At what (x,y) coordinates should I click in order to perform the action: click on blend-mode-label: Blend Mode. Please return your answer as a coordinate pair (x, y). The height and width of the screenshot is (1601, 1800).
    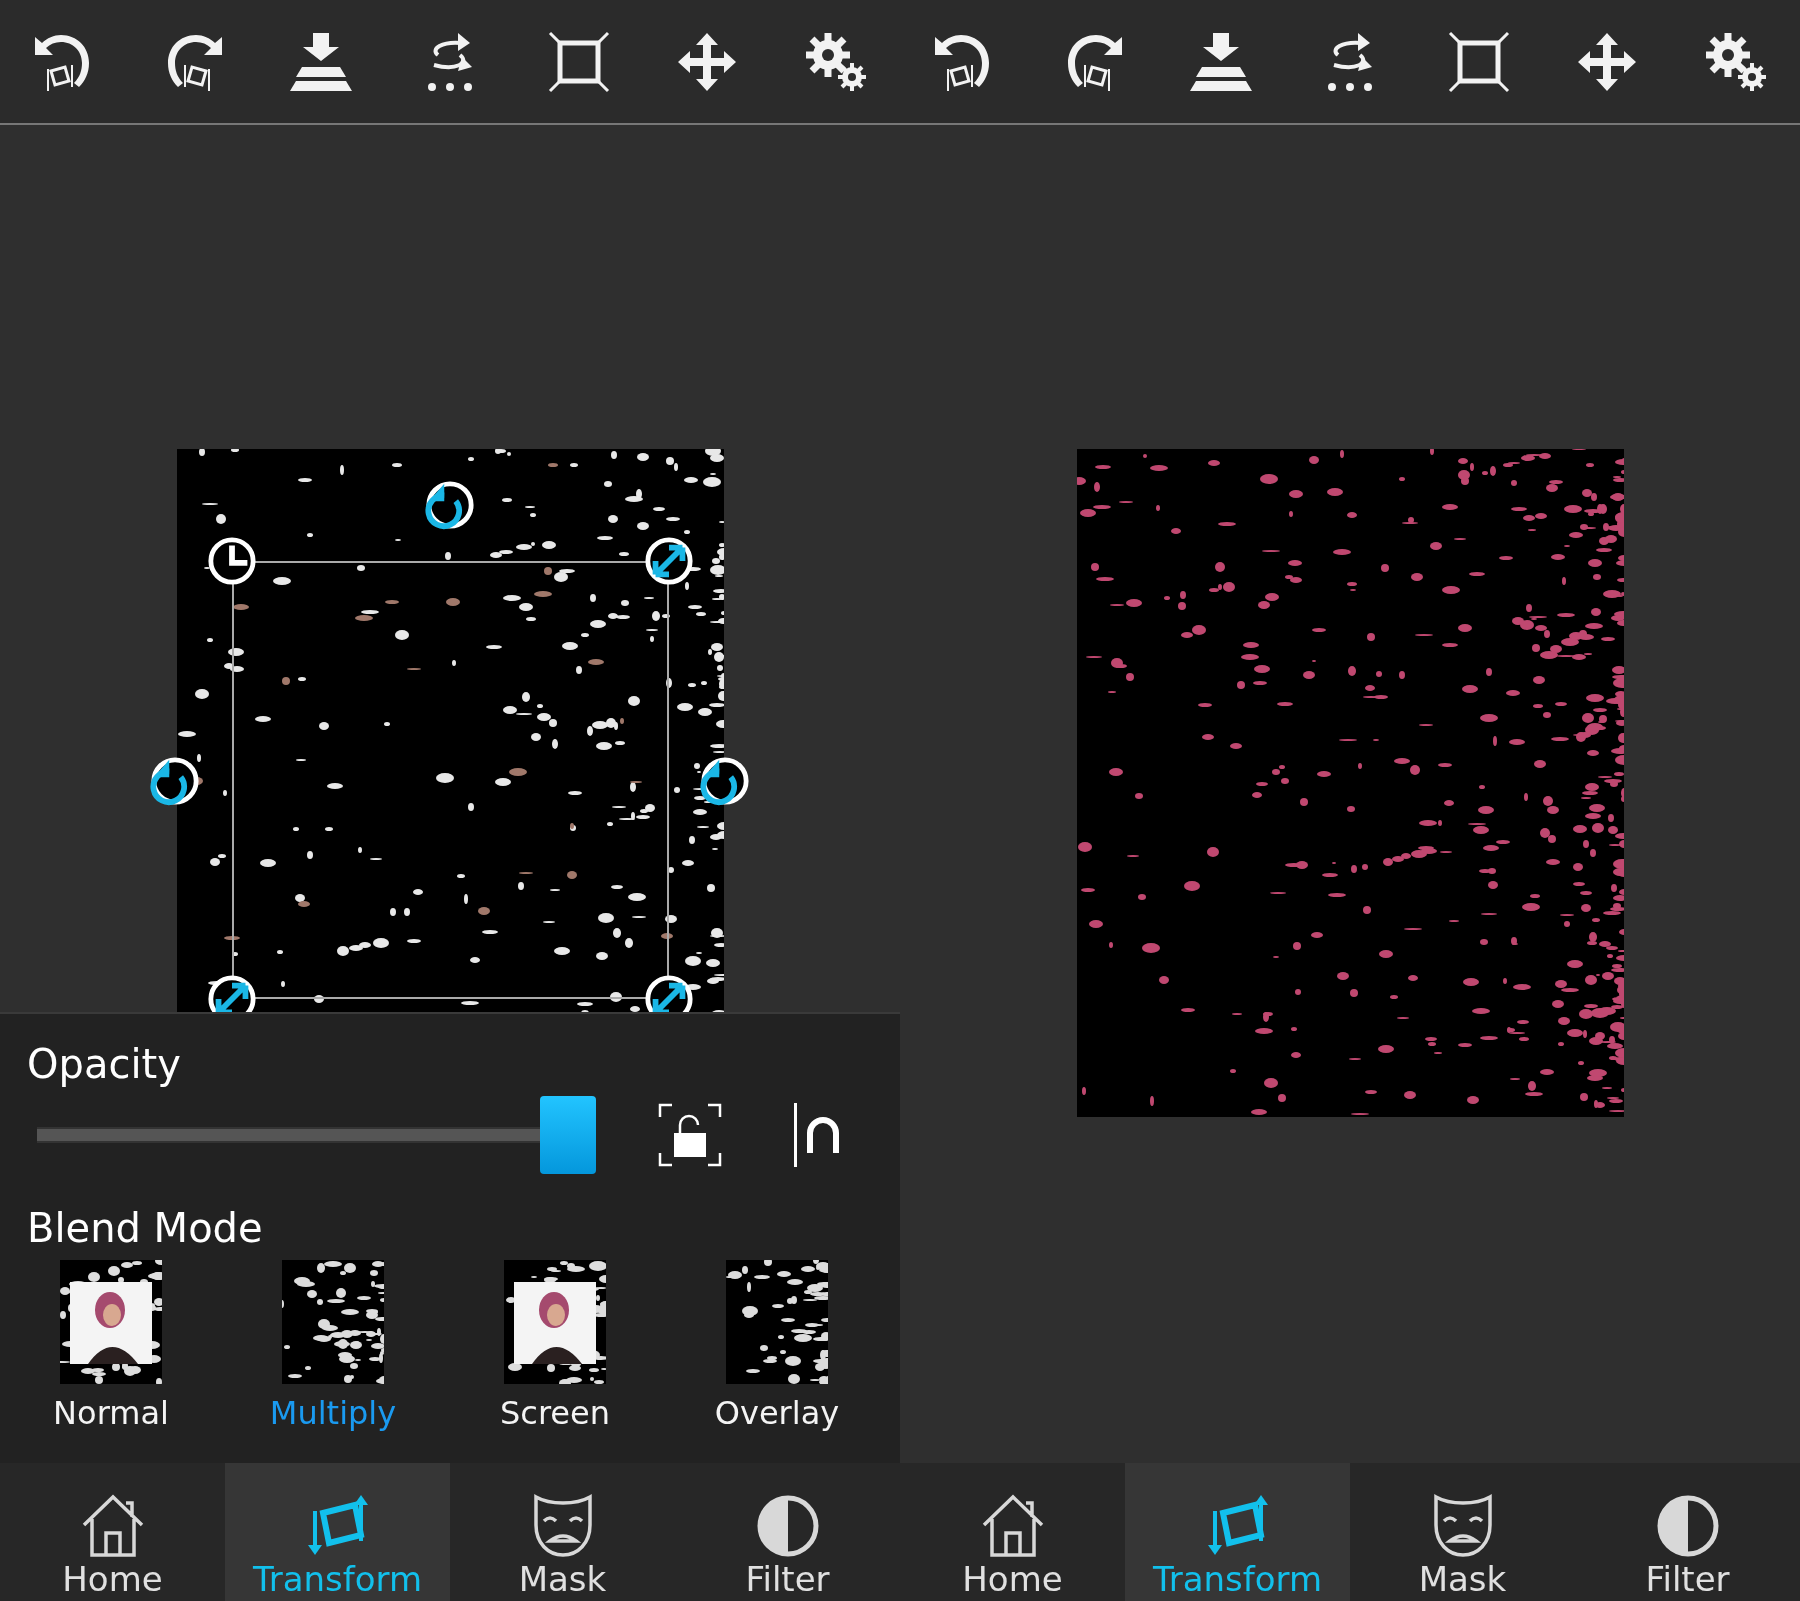
    Looking at the image, I should click on (145, 1228).